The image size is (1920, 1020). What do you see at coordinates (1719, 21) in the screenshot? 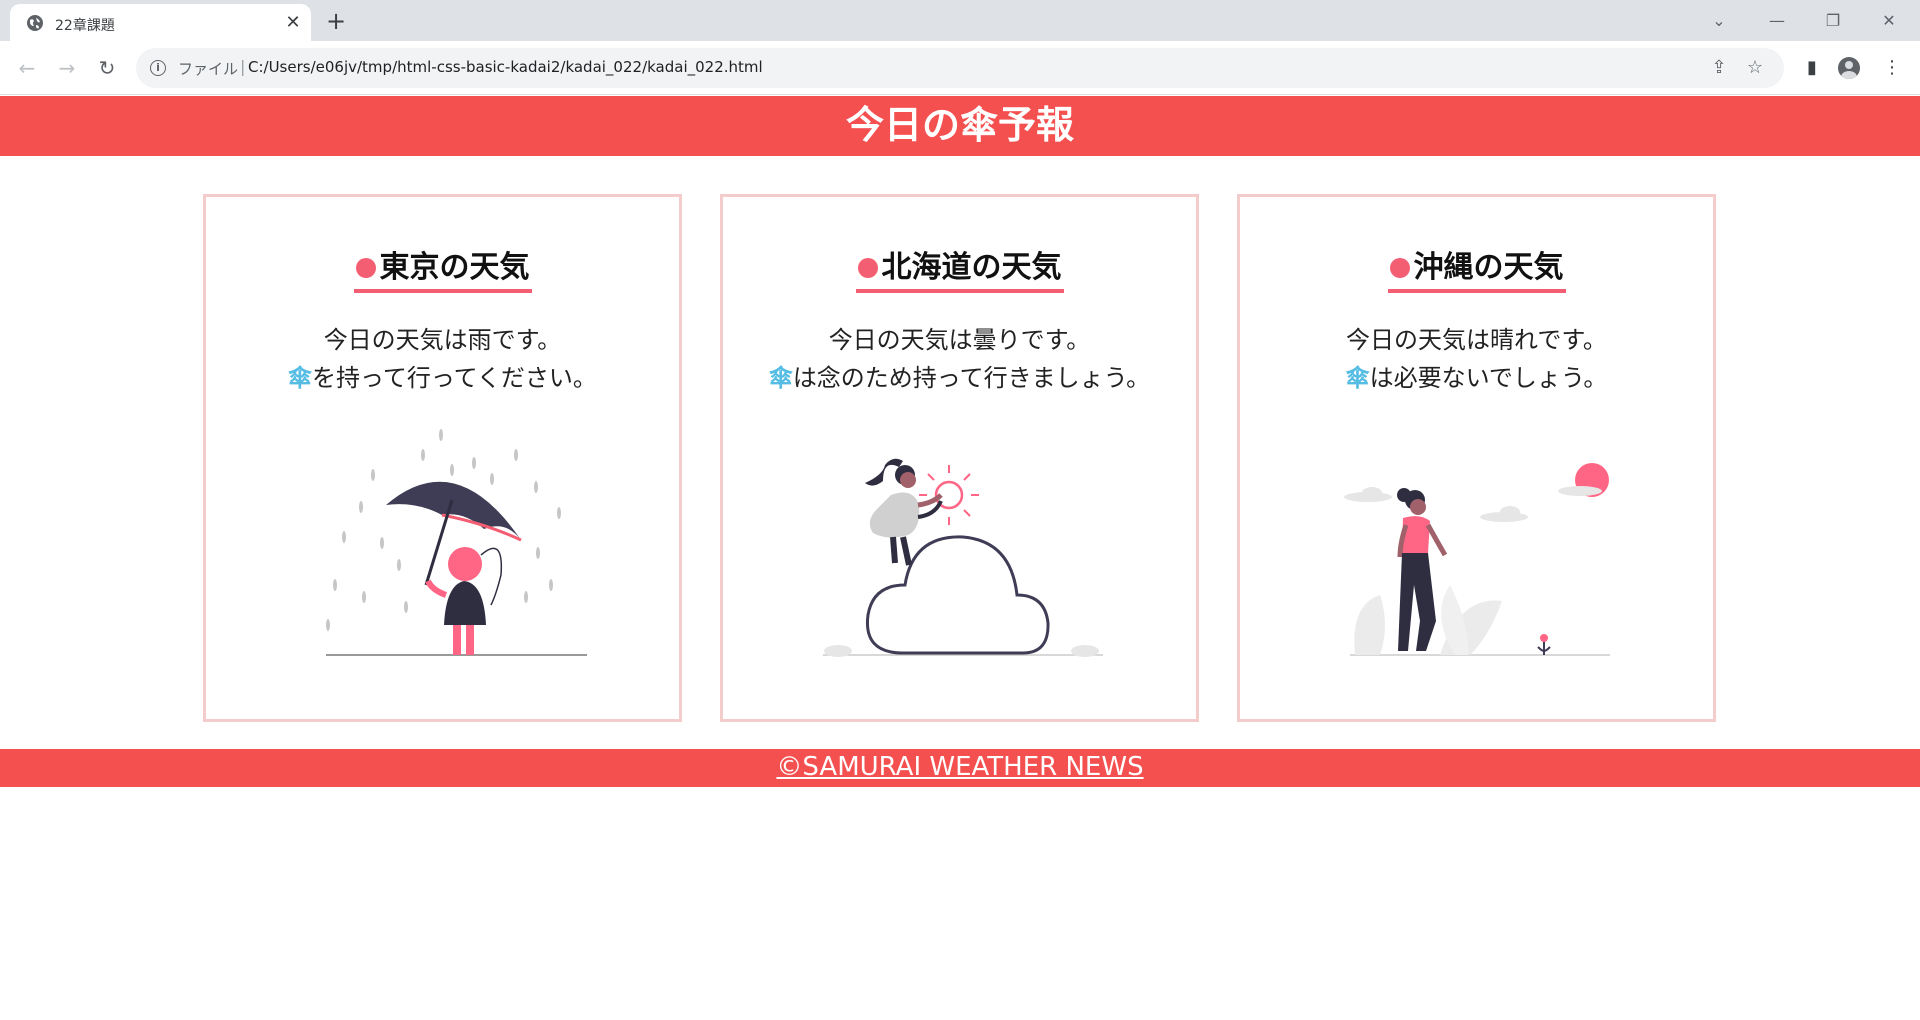
I see `chevron-down-icon: ⌄` at bounding box center [1719, 21].